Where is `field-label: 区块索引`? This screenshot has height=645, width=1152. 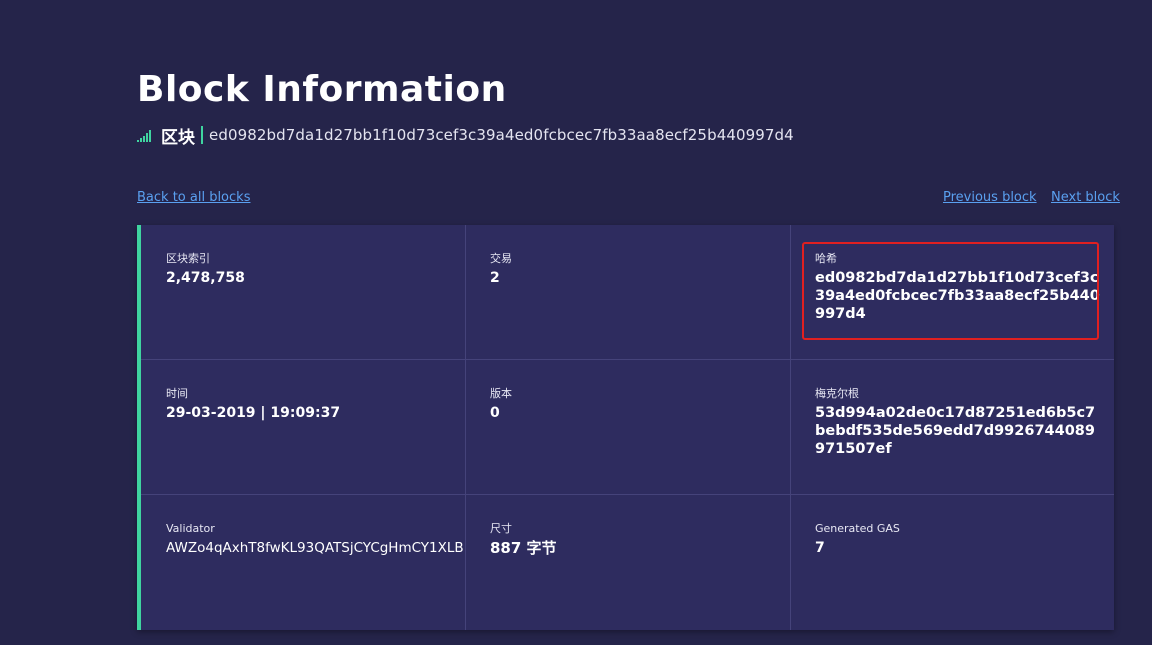
field-label: 区块索引 is located at coordinates (188, 258).